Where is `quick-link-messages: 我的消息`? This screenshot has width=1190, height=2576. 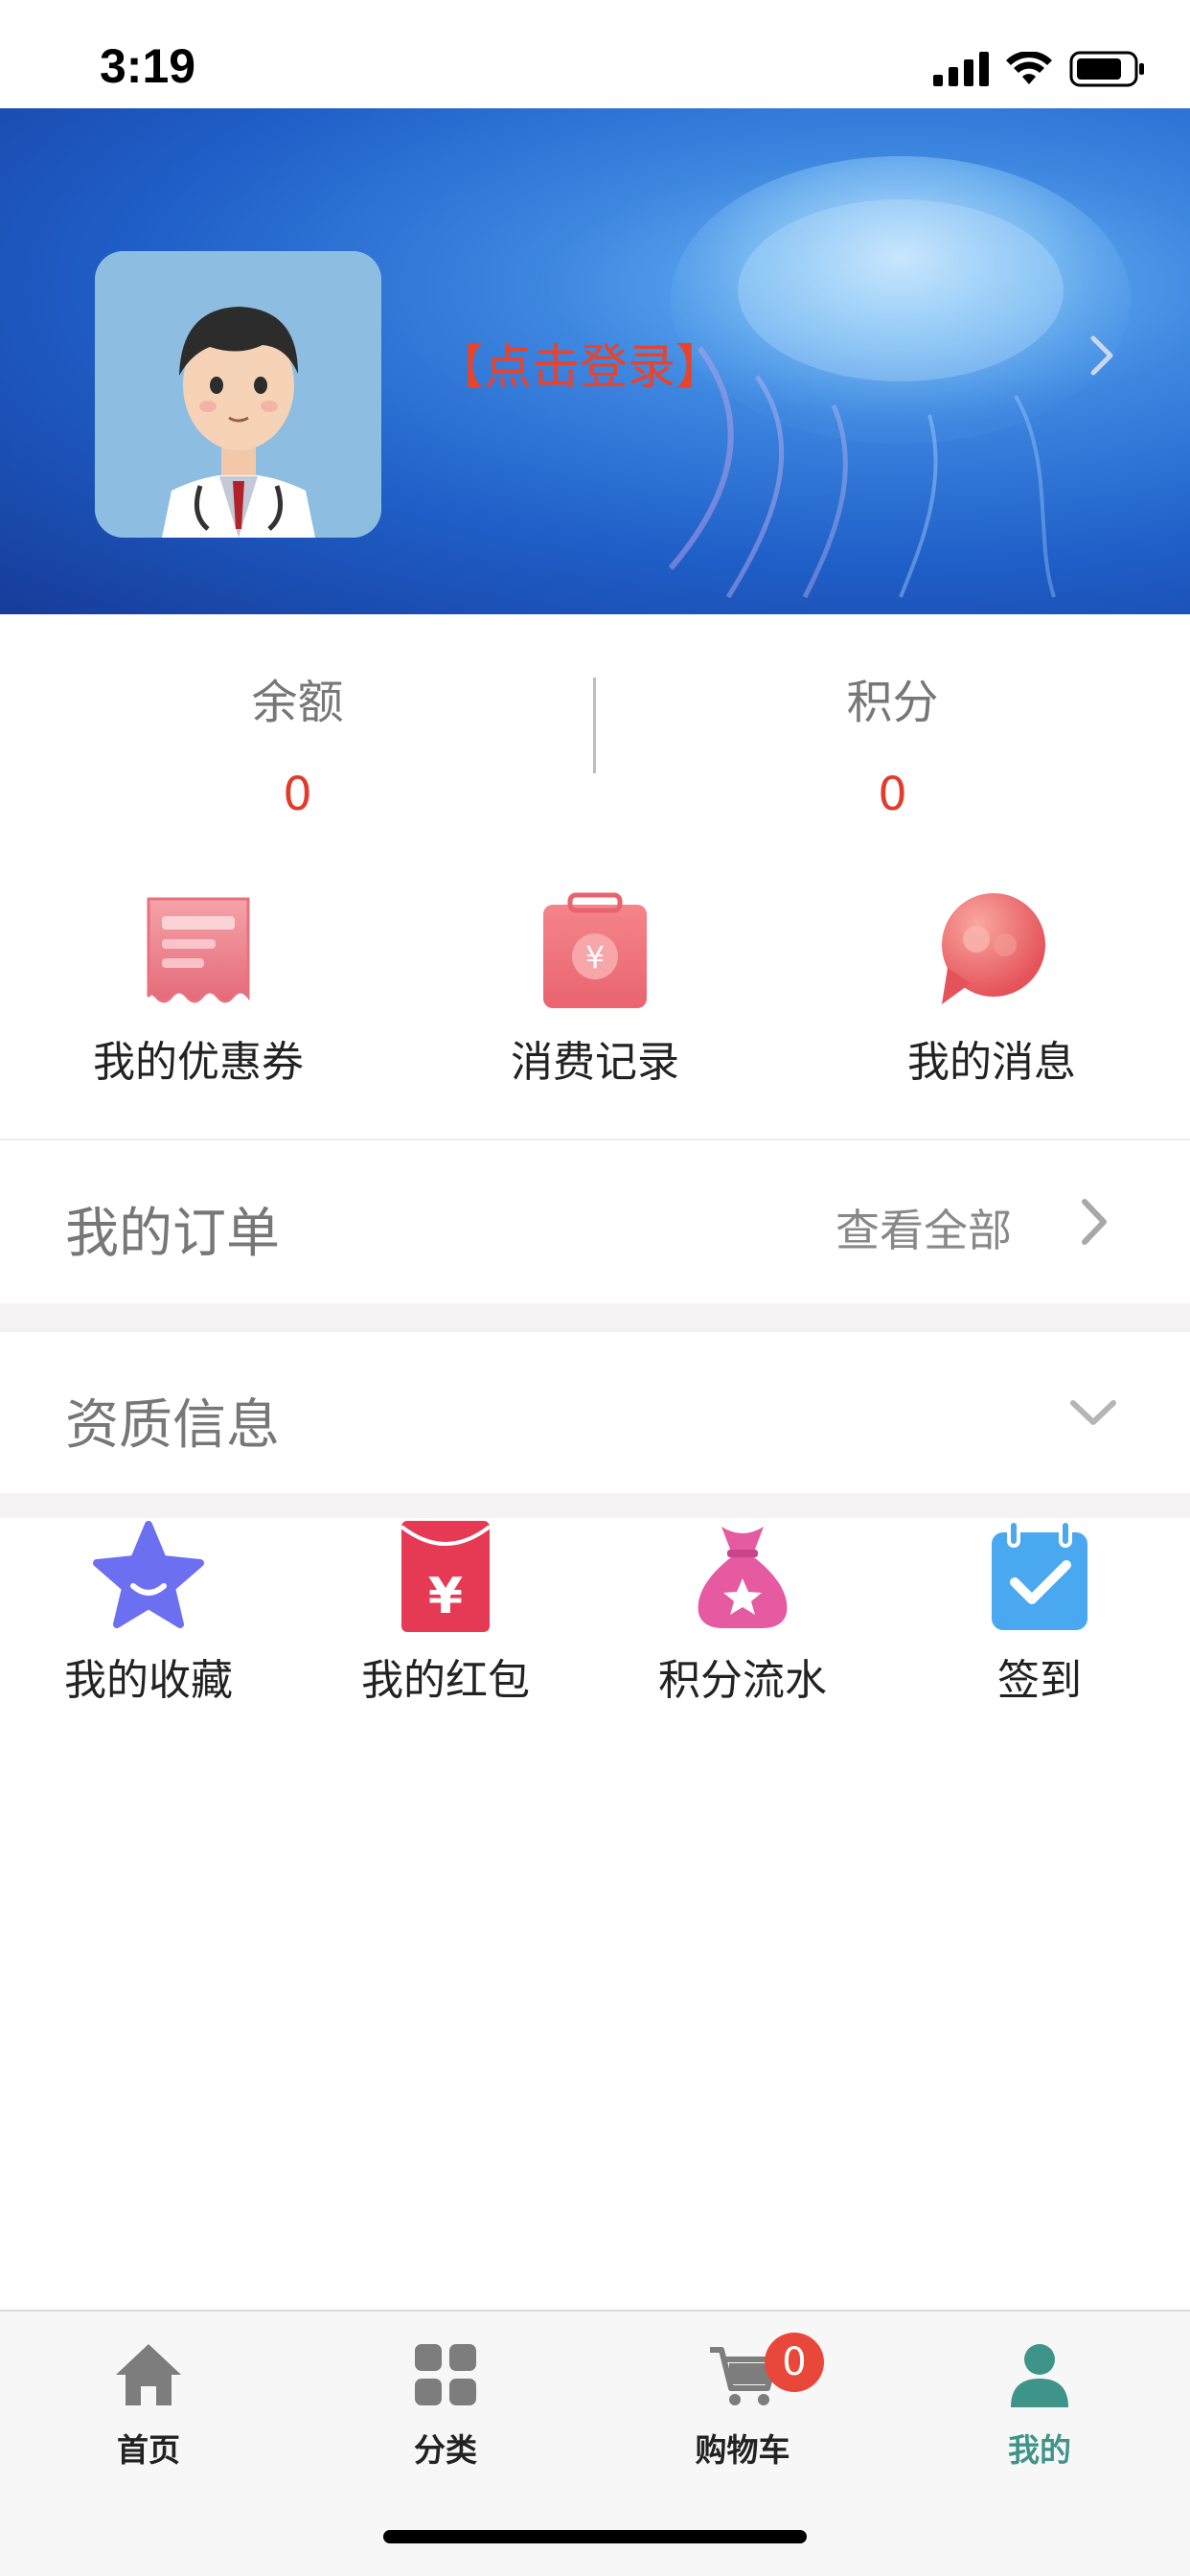 quick-link-messages: 我的消息 is located at coordinates (991, 990).